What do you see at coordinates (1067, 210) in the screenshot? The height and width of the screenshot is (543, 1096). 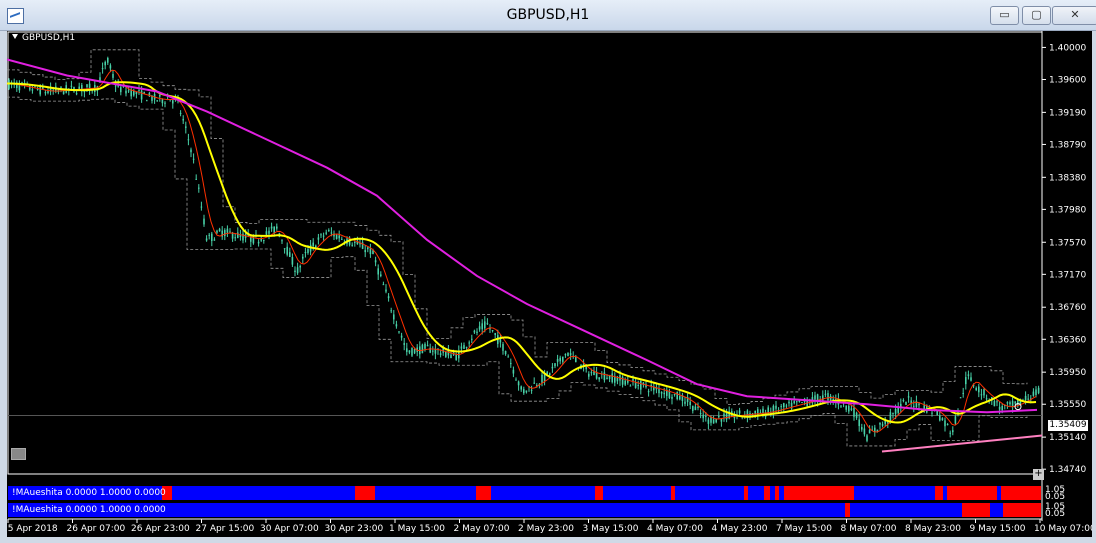 I see `price-tick-label: 1.37980` at bounding box center [1067, 210].